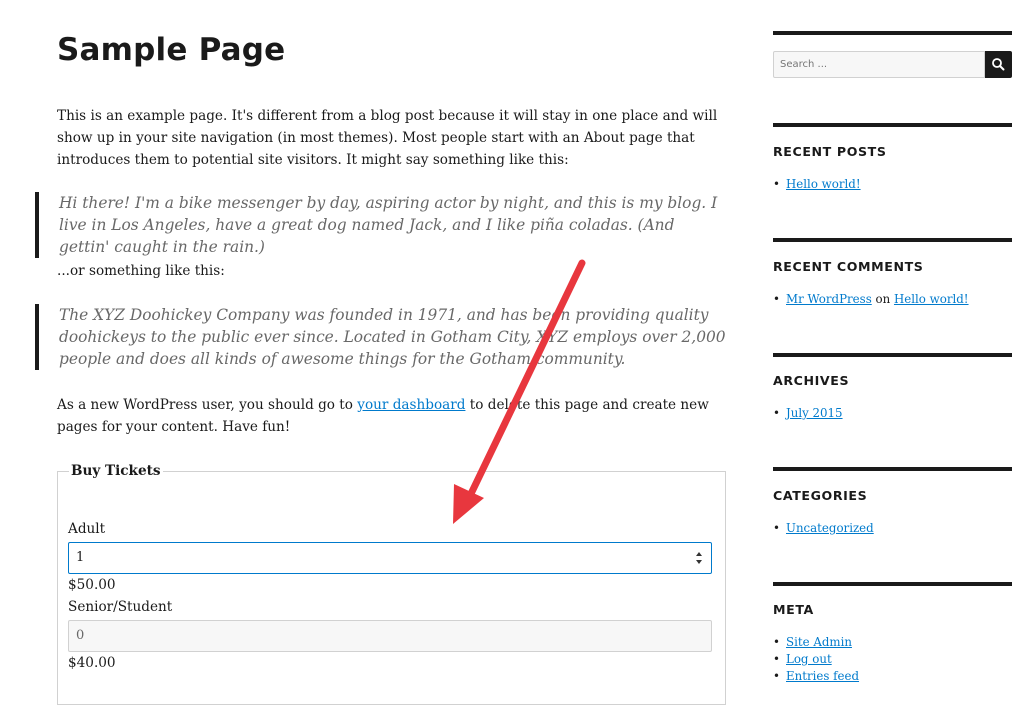 This screenshot has width=1024, height=705. What do you see at coordinates (171, 50) in the screenshot?
I see `page-title: Sample Page` at bounding box center [171, 50].